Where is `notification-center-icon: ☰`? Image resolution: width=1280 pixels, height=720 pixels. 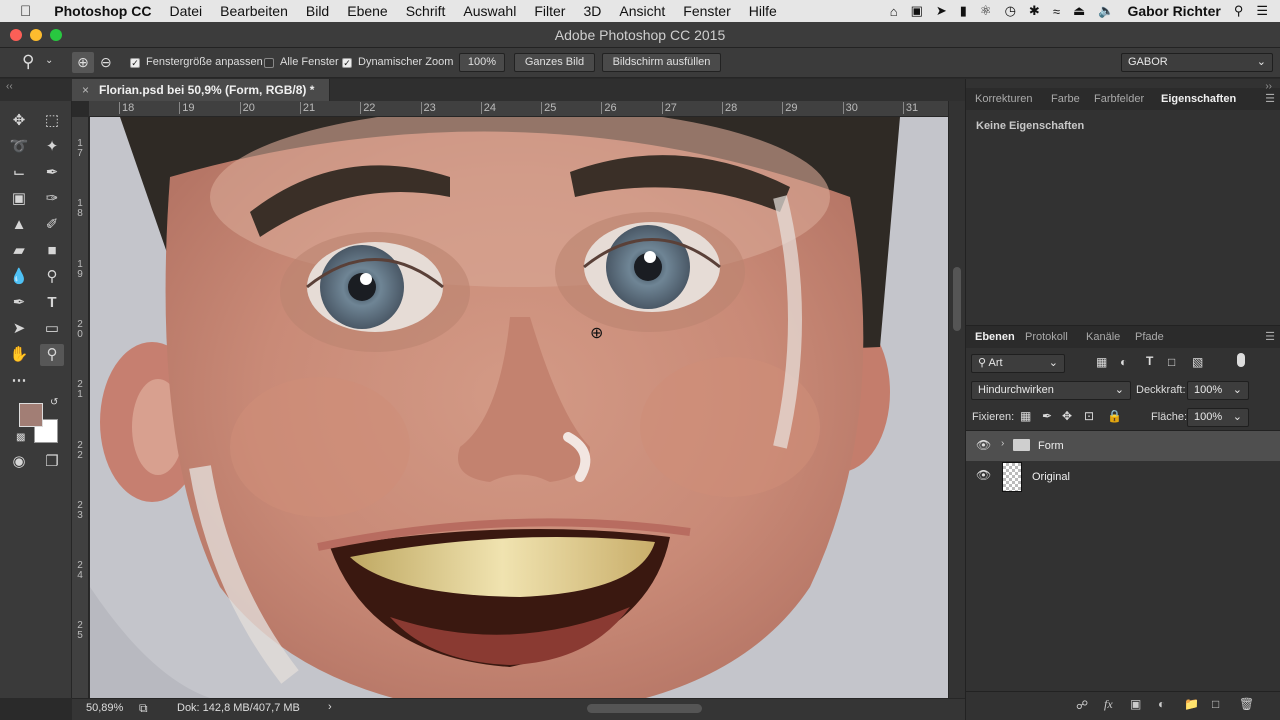
notification-center-icon: ☰ is located at coordinates (1262, 11).